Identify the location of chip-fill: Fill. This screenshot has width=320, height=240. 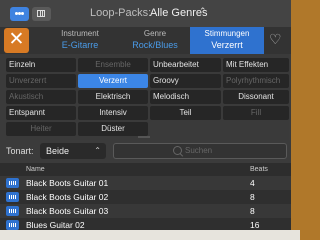
(256, 113).